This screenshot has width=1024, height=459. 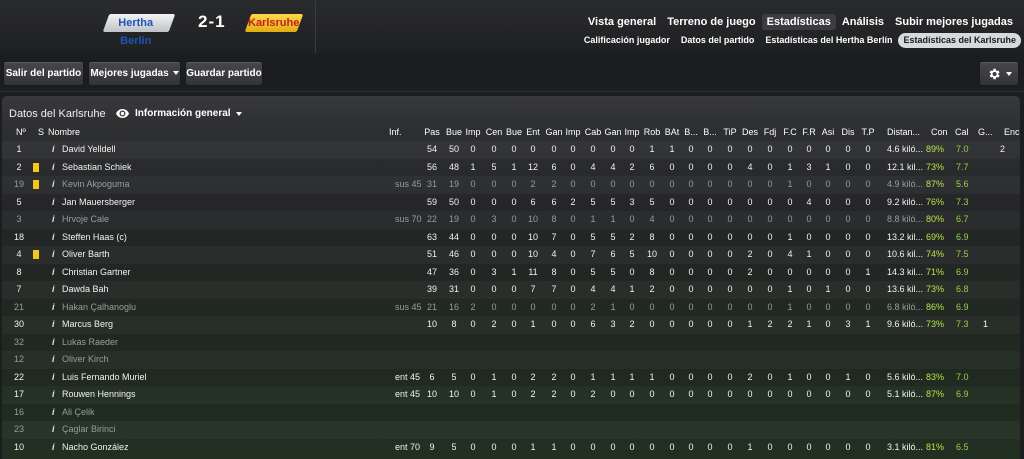 I want to click on column-header: Cab, so click(x=593, y=132).